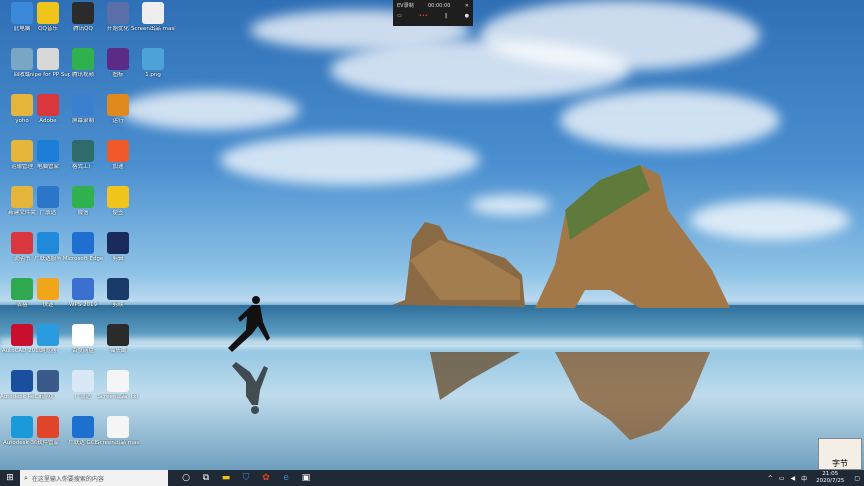  Describe the element at coordinates (48, 243) in the screenshot. I see `service-icon` at that location.